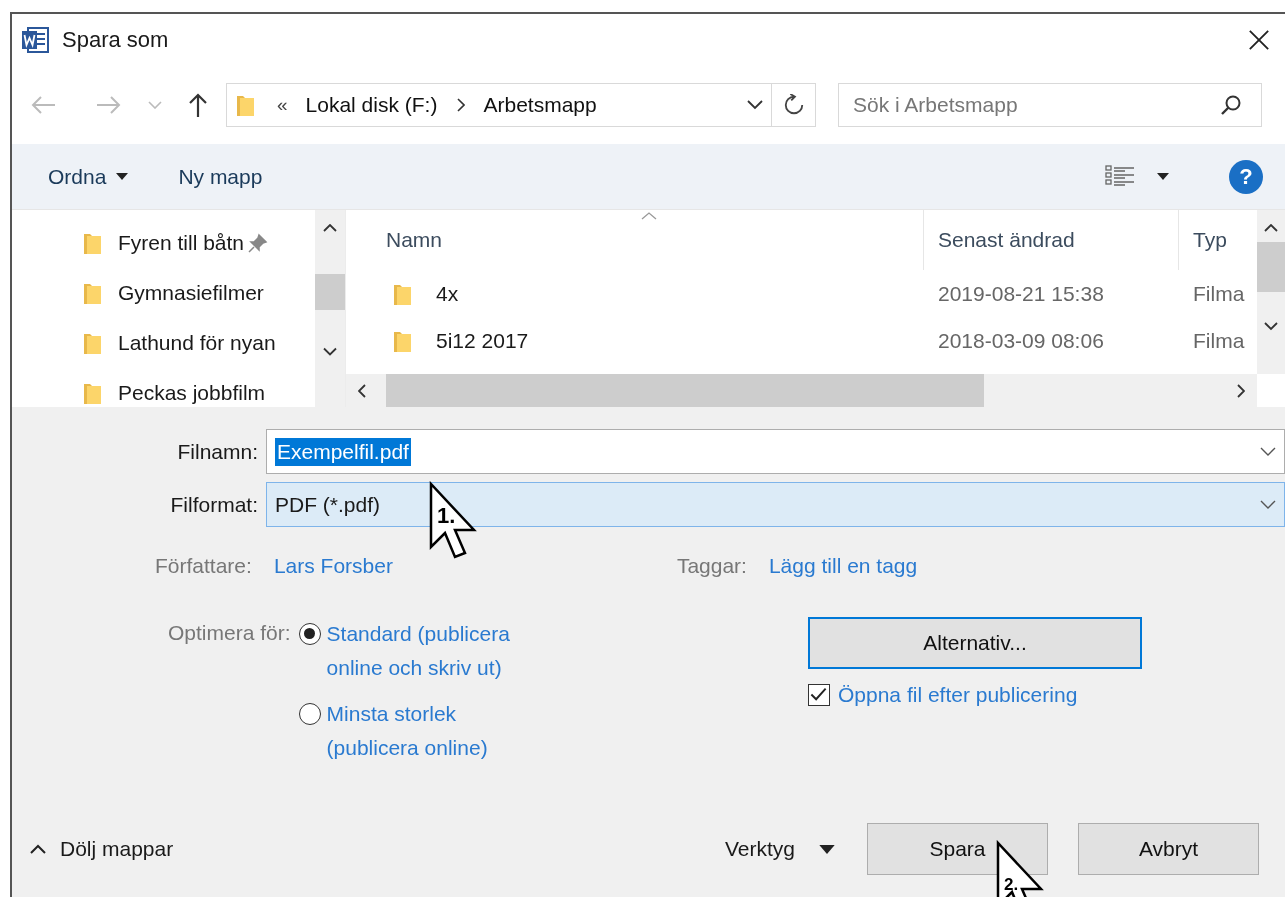 This screenshot has height=897, width=1285. What do you see at coordinates (1168, 849) in the screenshot?
I see `cancel-button: Avbryt` at bounding box center [1168, 849].